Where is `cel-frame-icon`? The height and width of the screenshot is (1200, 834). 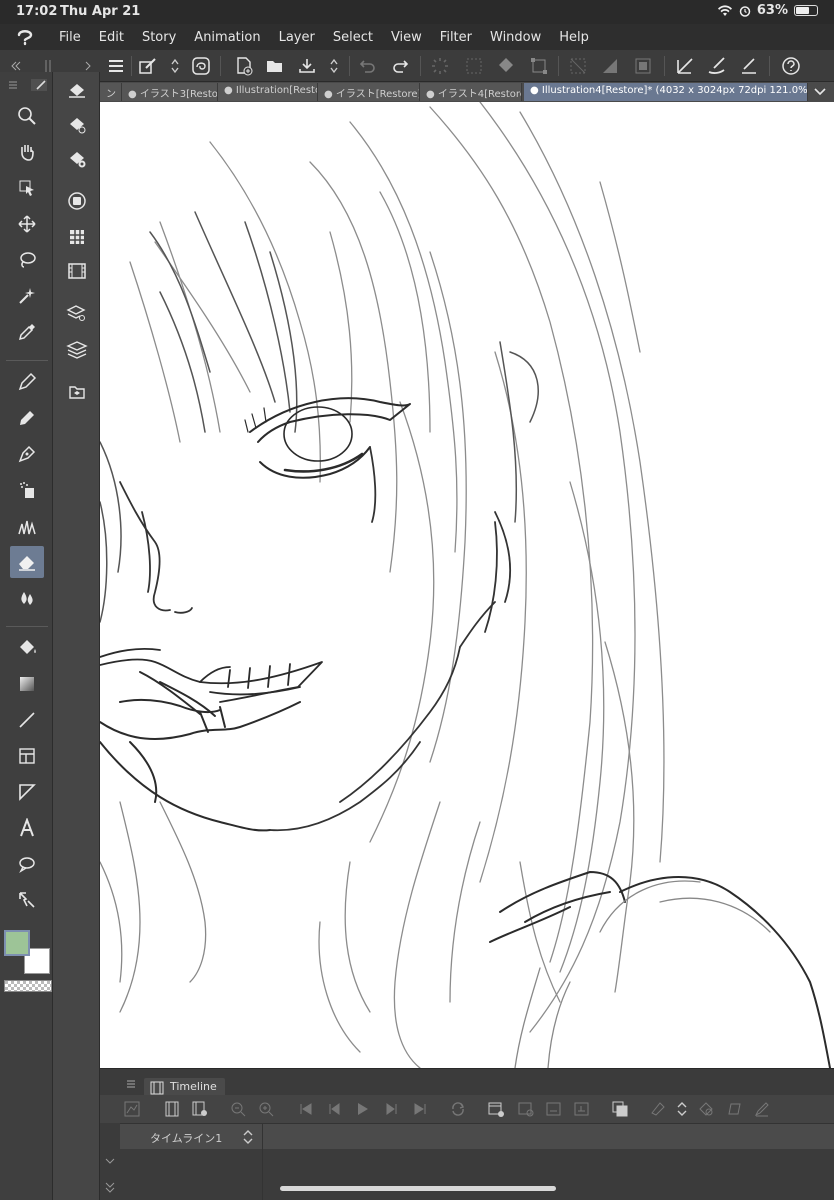
cel-frame-icon is located at coordinates (554, 1109).